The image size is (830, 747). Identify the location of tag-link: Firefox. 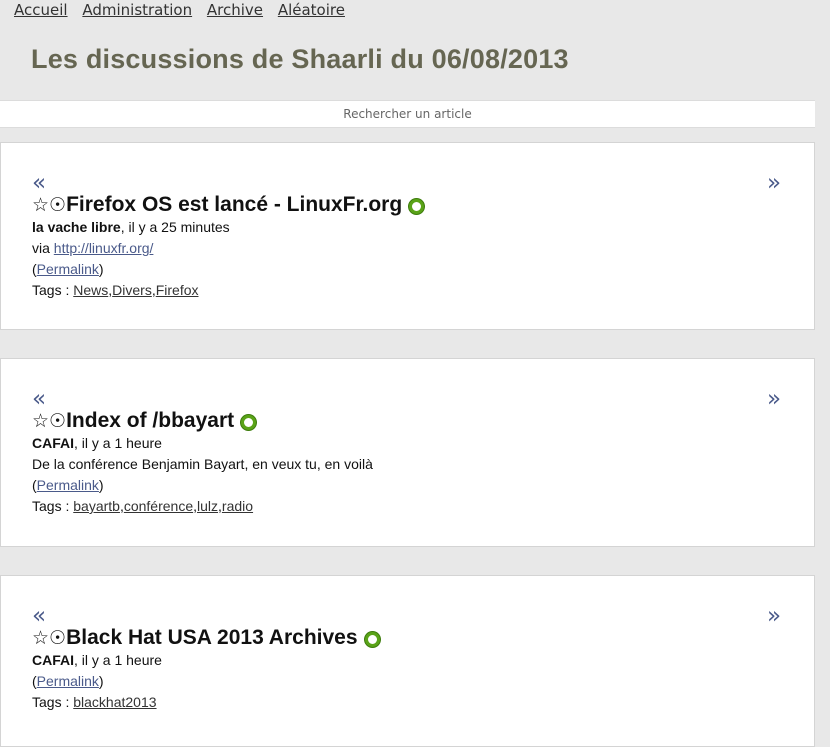
(177, 290).